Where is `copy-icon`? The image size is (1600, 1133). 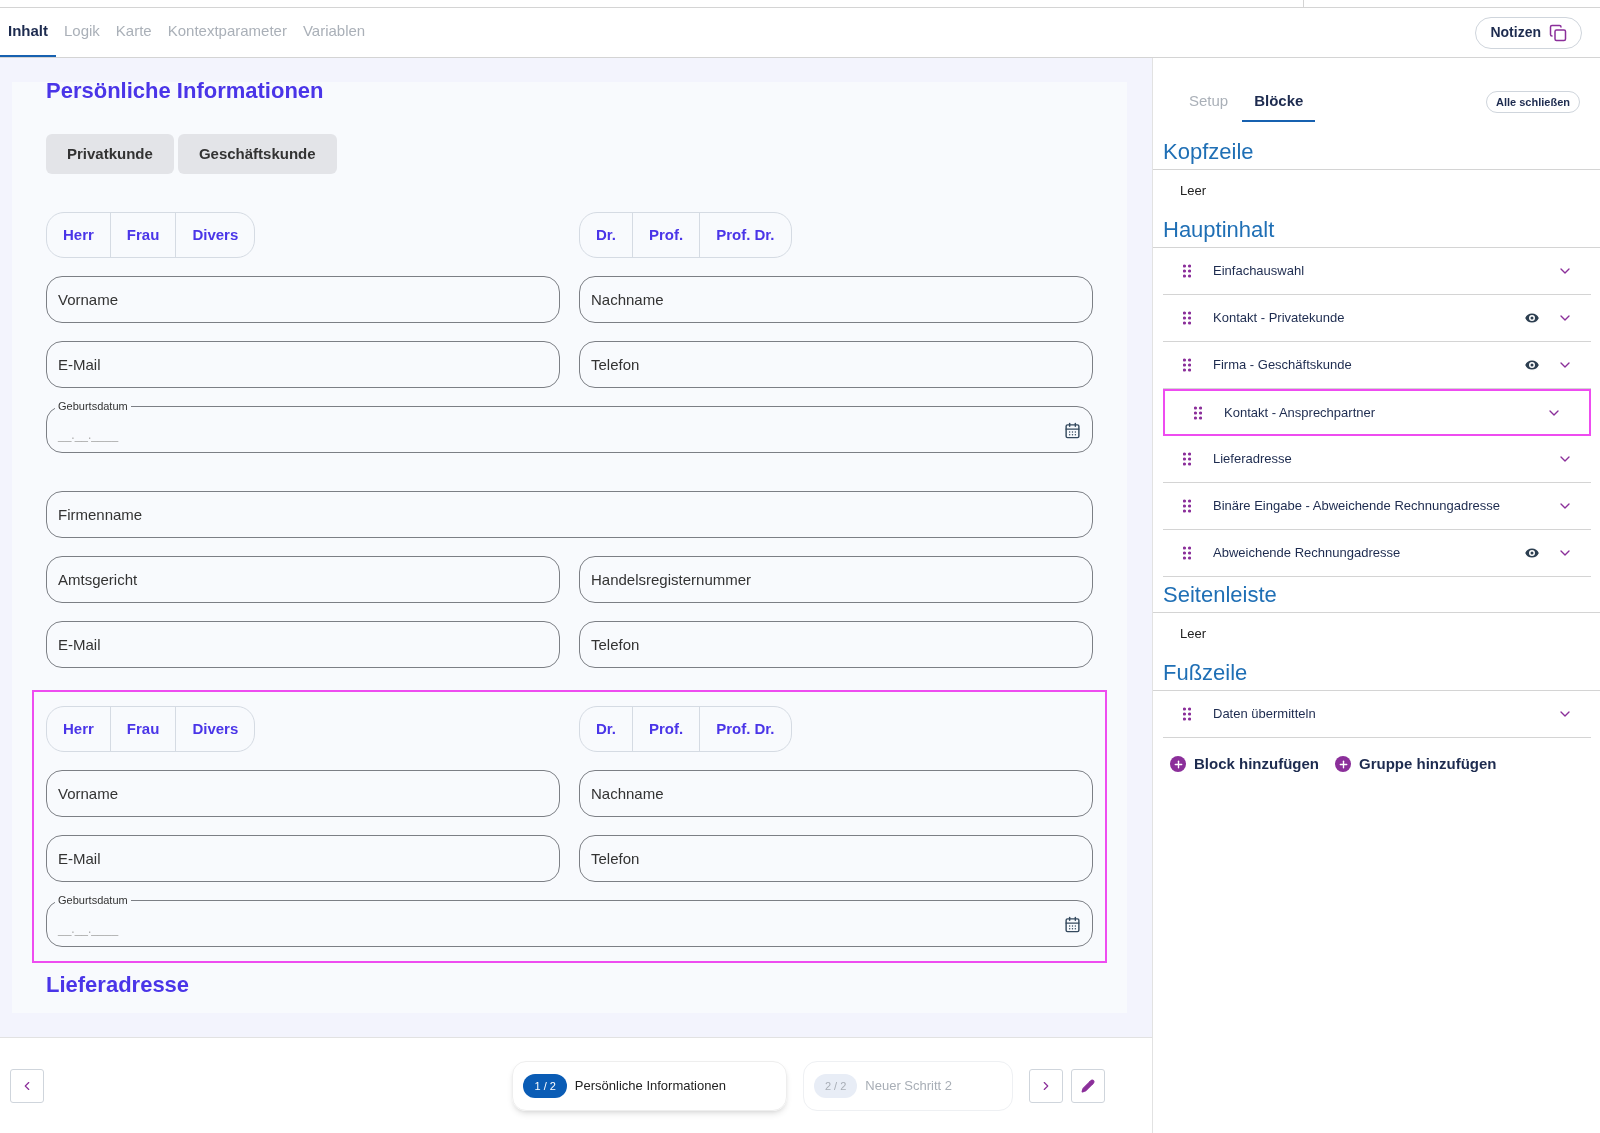
copy-icon is located at coordinates (1558, 32).